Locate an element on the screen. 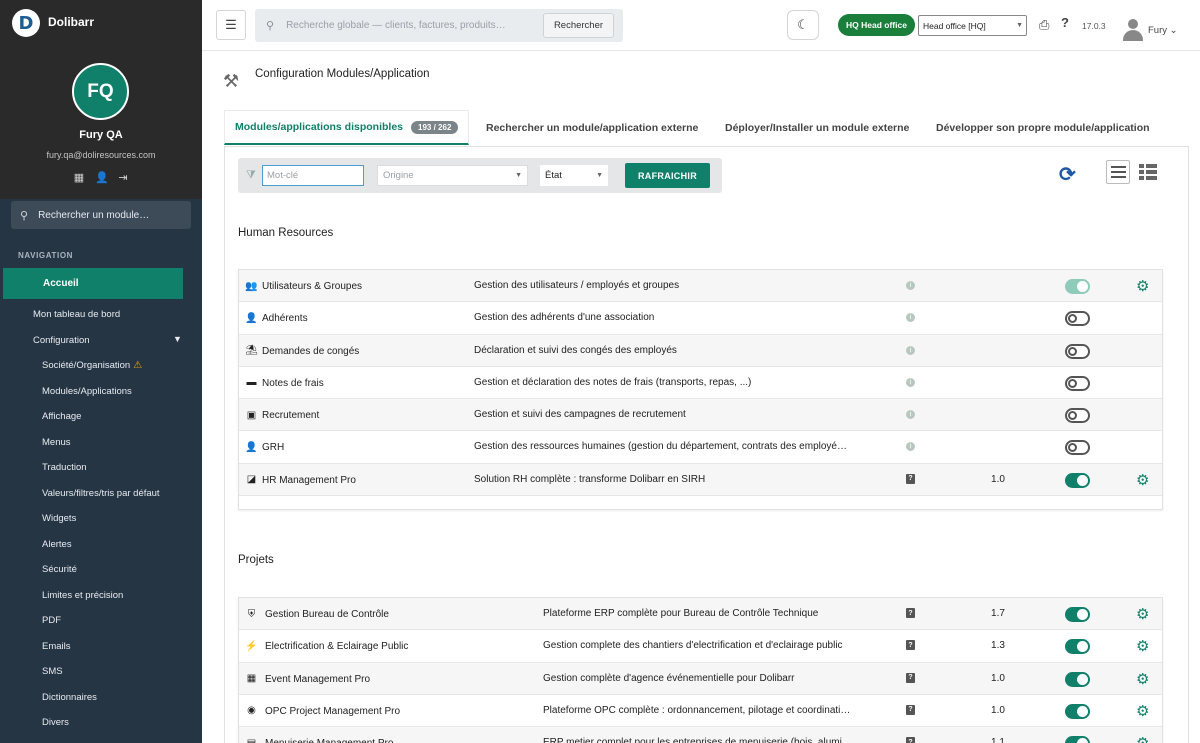 The width and height of the screenshot is (1200, 743). sidebar-item-modules: Modules/Applications is located at coordinates (87, 391).